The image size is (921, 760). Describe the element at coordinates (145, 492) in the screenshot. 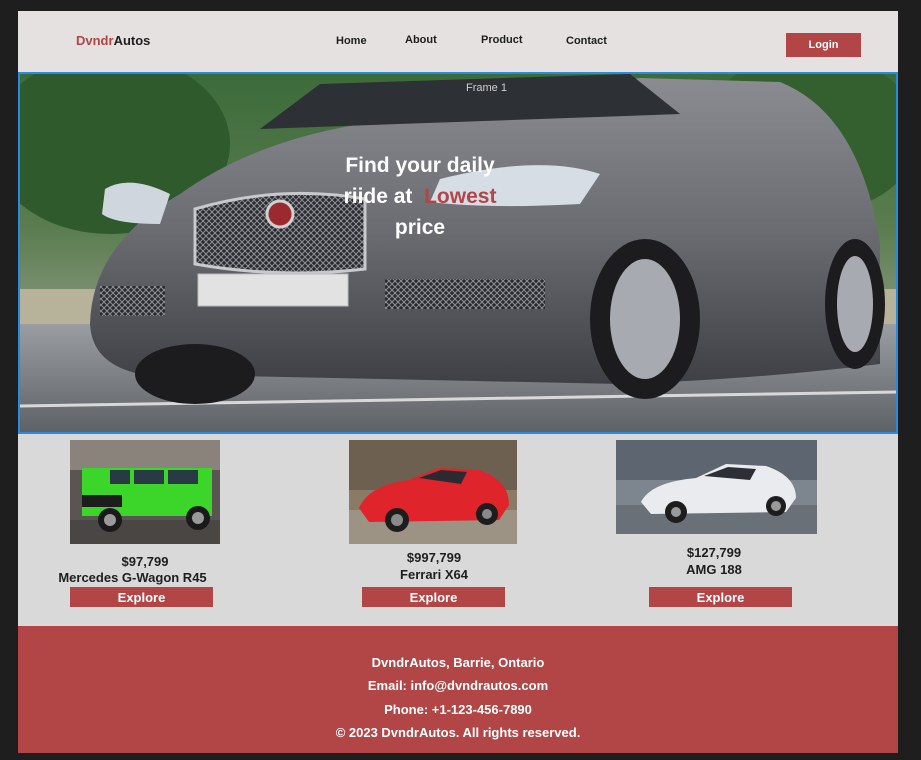

I see `product-image-gwagon` at that location.